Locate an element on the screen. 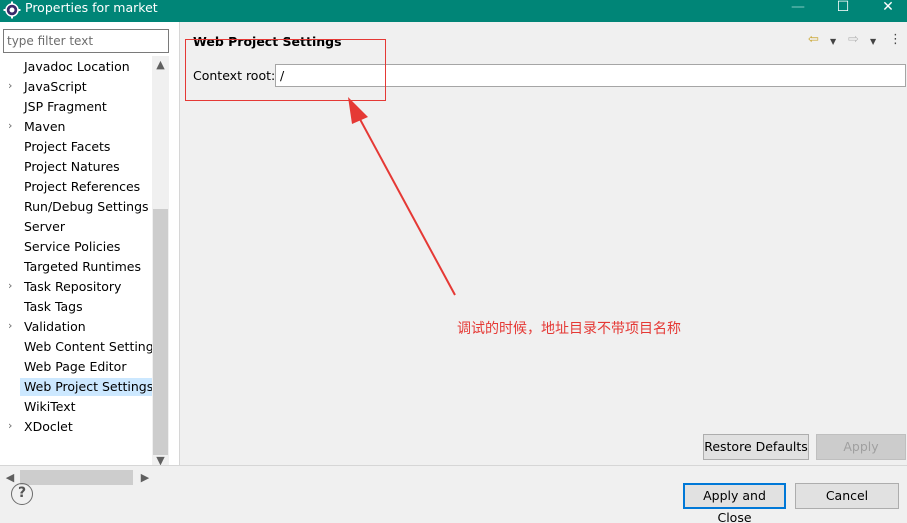 The width and height of the screenshot is (907, 523). footer-divider is located at coordinates (453, 465).